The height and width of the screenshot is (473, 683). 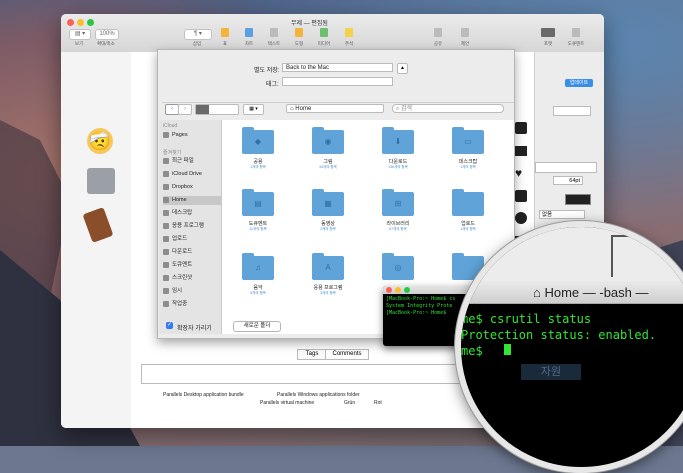 What do you see at coordinates (572, 111) in the screenshot?
I see `style-segment` at bounding box center [572, 111].